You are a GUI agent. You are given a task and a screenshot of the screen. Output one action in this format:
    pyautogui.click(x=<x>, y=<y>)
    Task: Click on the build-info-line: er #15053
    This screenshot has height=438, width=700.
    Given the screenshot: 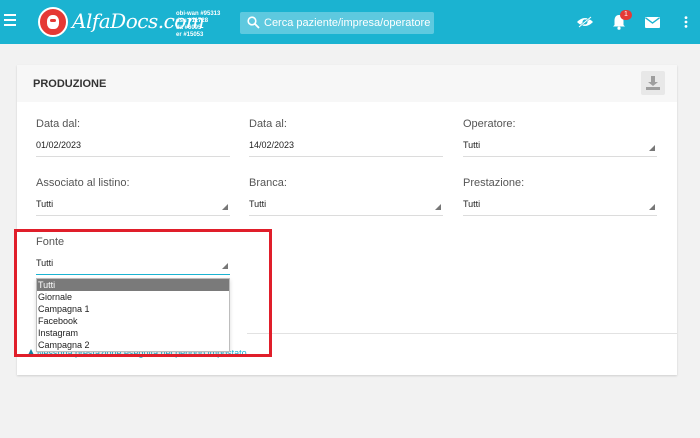 What is the action you would take?
    pyautogui.click(x=190, y=35)
    